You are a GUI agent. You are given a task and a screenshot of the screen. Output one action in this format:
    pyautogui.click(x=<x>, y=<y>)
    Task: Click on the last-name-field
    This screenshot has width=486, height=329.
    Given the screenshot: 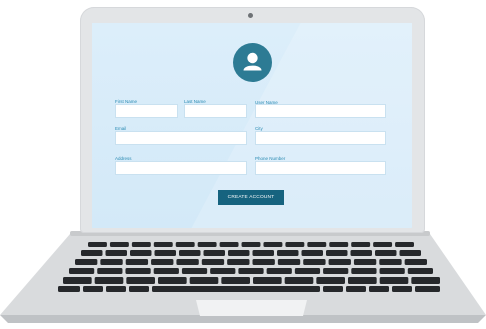 What is the action you would take?
    pyautogui.click(x=215, y=111)
    